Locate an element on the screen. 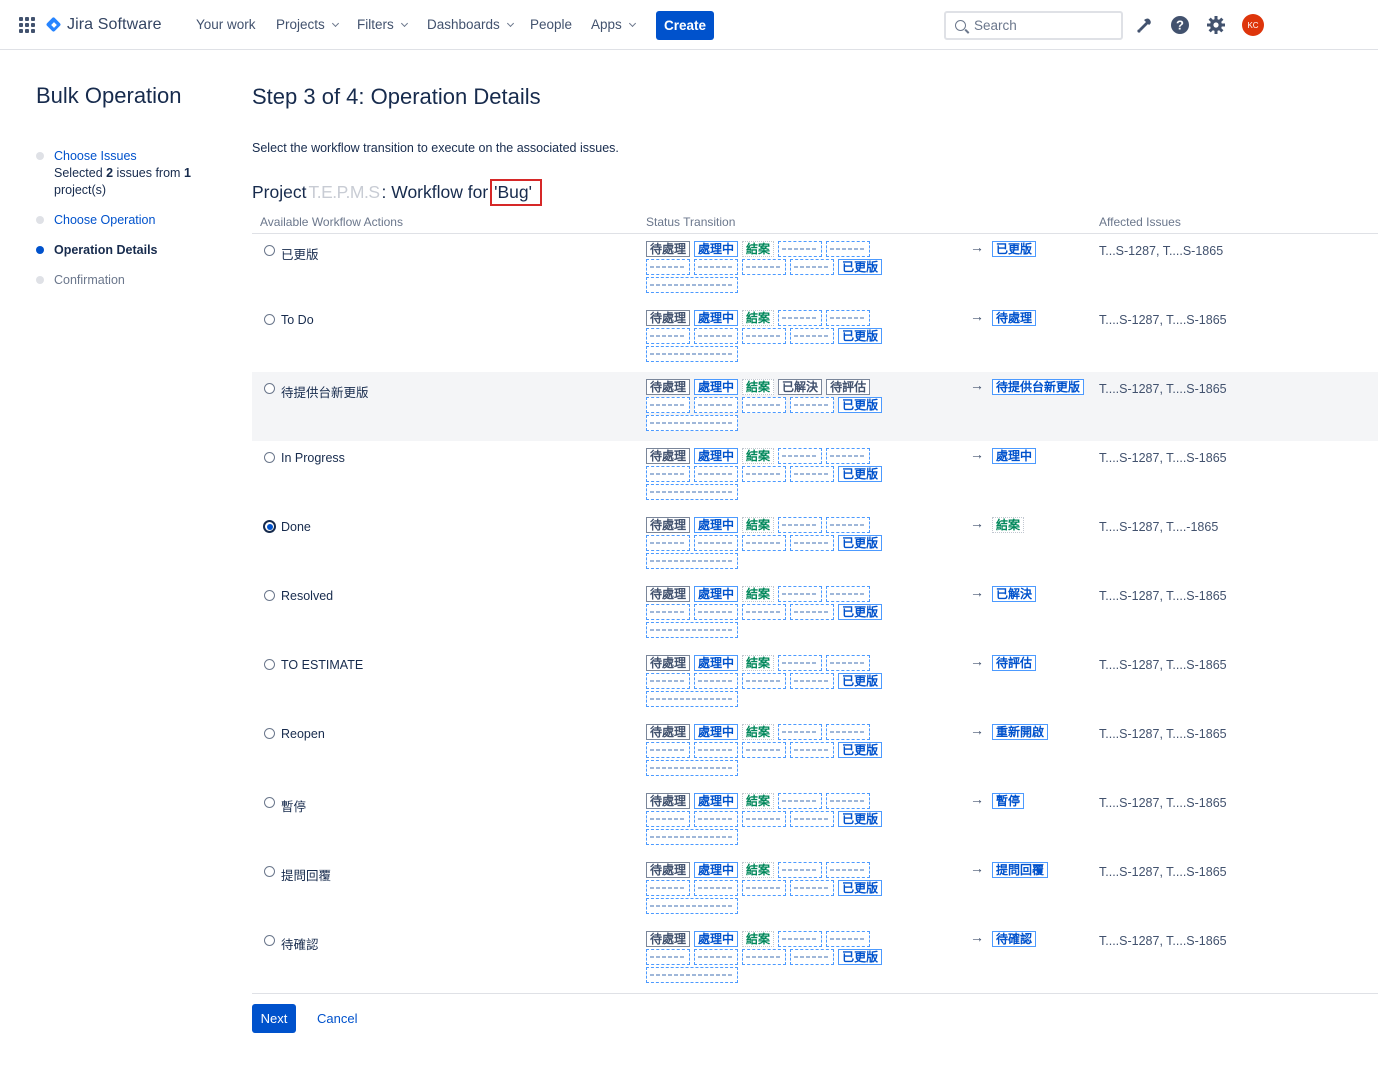 Image resolution: width=1378 pixels, height=1080 pixels. arrow-right-icon: → is located at coordinates (977, 799).